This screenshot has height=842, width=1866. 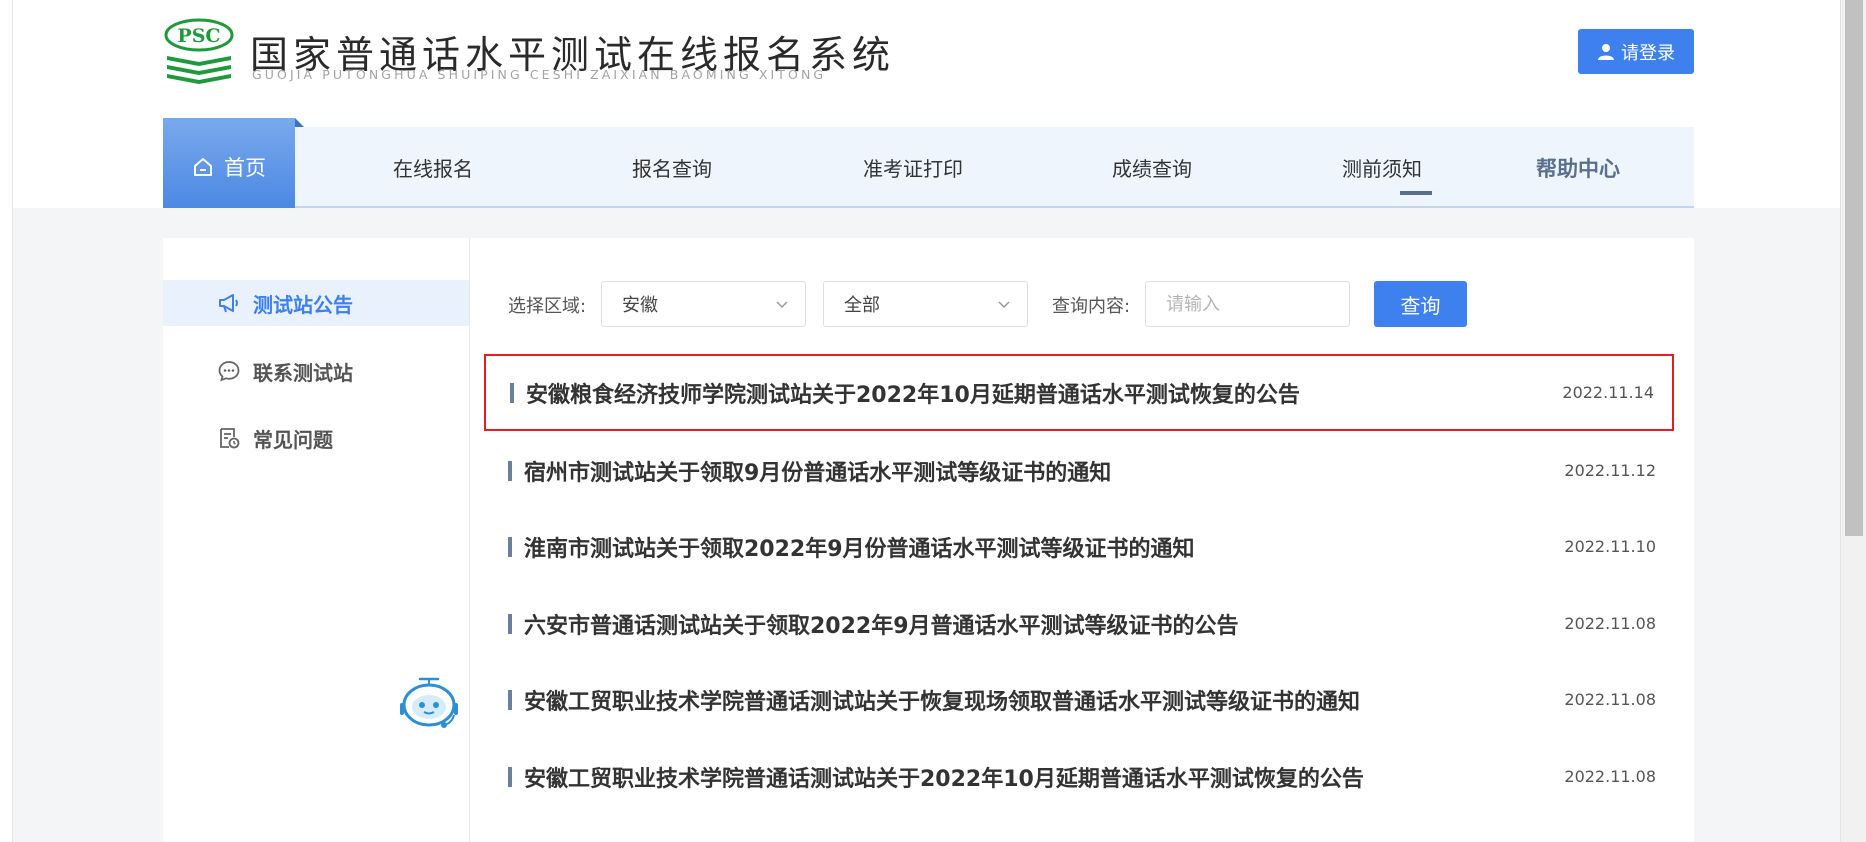 I want to click on nav-item-score-query: 成绩查询, so click(x=1152, y=167).